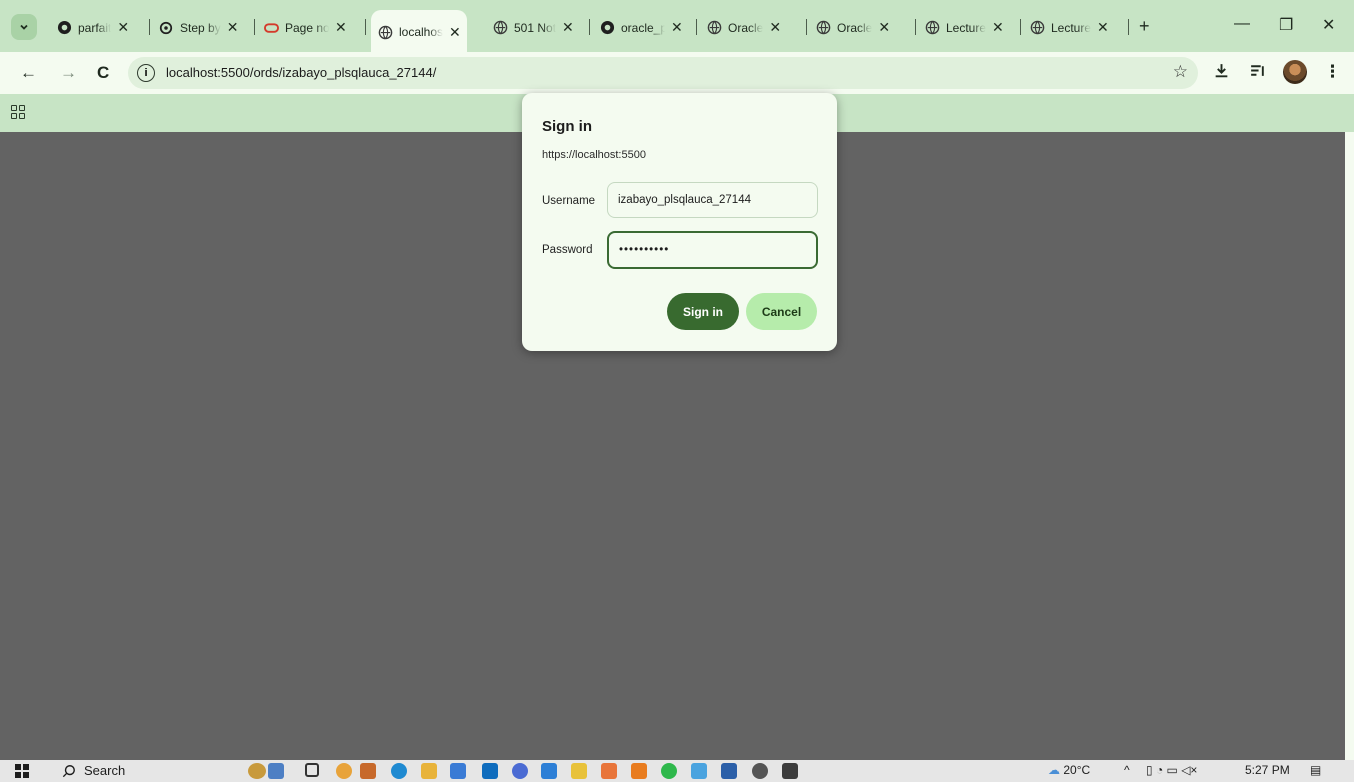  What do you see at coordinates (594, 155) in the screenshot?
I see `dialog-origin: https://localhost:5500` at bounding box center [594, 155].